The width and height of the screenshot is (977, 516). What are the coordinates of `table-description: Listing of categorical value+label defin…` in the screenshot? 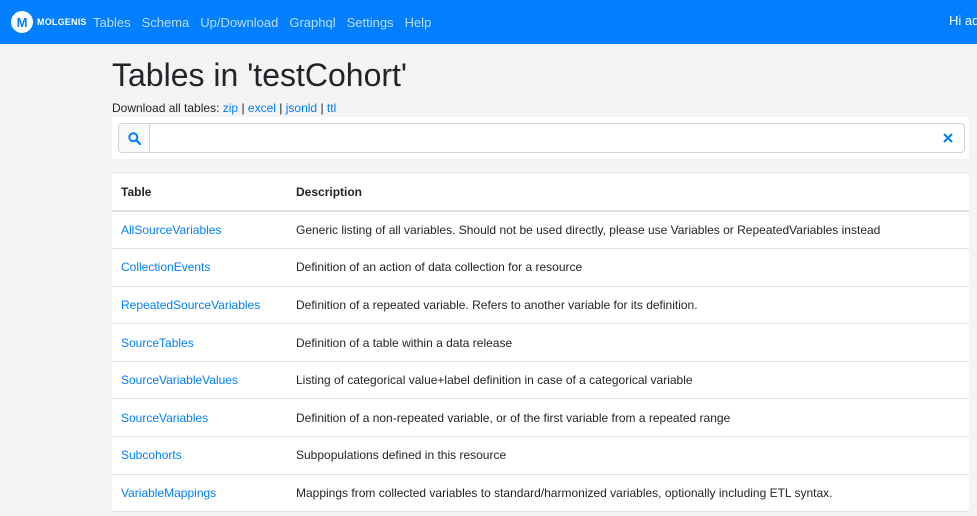 It's located at (628, 380).